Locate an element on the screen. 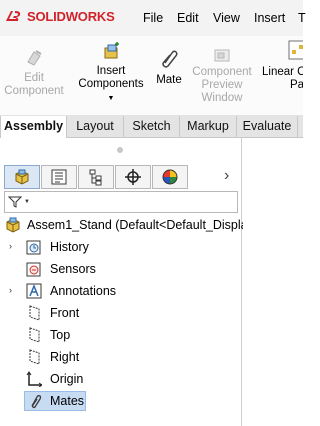 The width and height of the screenshot is (320, 426). tab-evaluate: Evaluate is located at coordinates (267, 127).